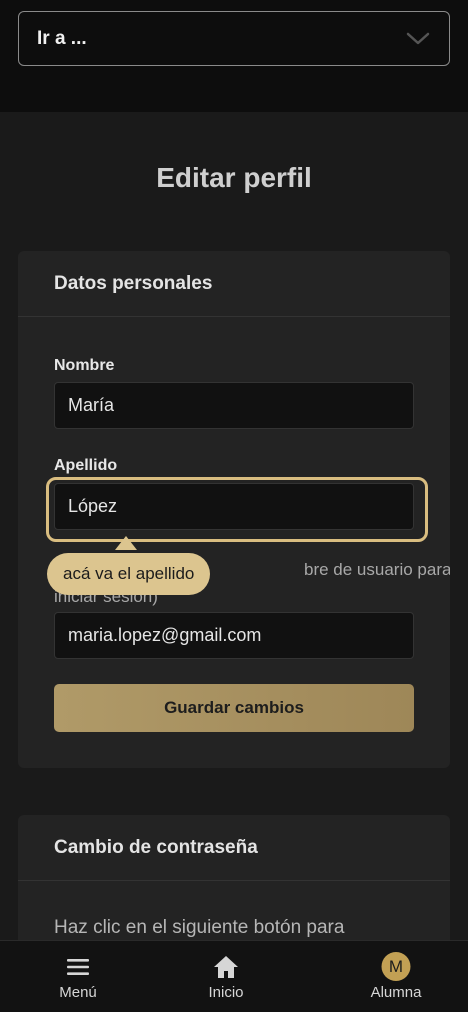 The height and width of the screenshot is (1012, 468). Describe the element at coordinates (78, 976) in the screenshot. I see `nav-menu: Menú` at that location.